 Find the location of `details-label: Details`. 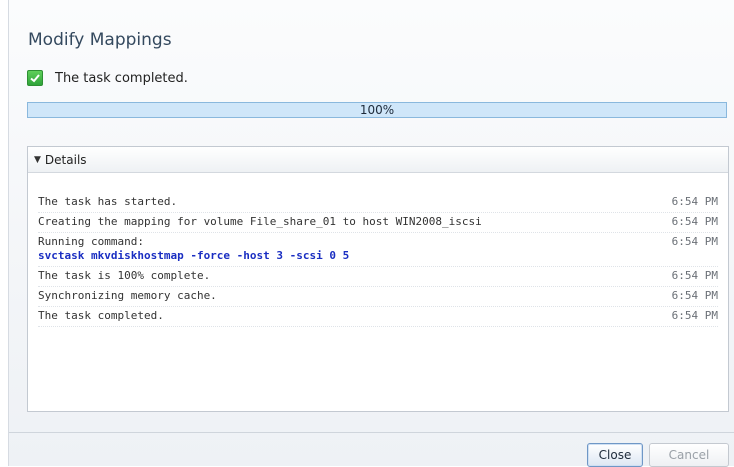

details-label: Details is located at coordinates (65, 159).